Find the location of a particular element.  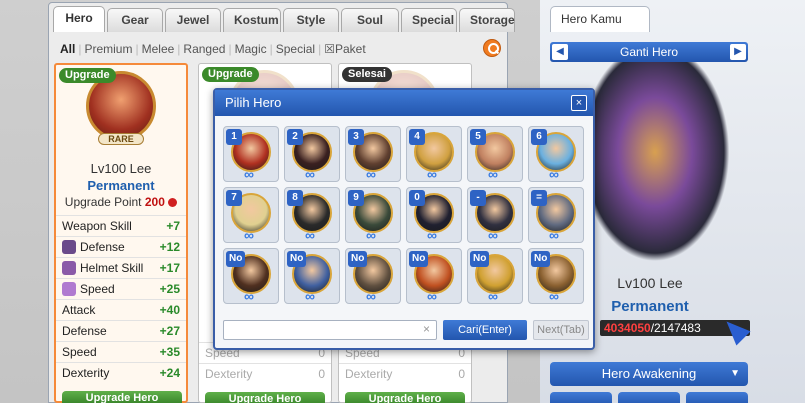

hero-search-input is located at coordinates (330, 330).